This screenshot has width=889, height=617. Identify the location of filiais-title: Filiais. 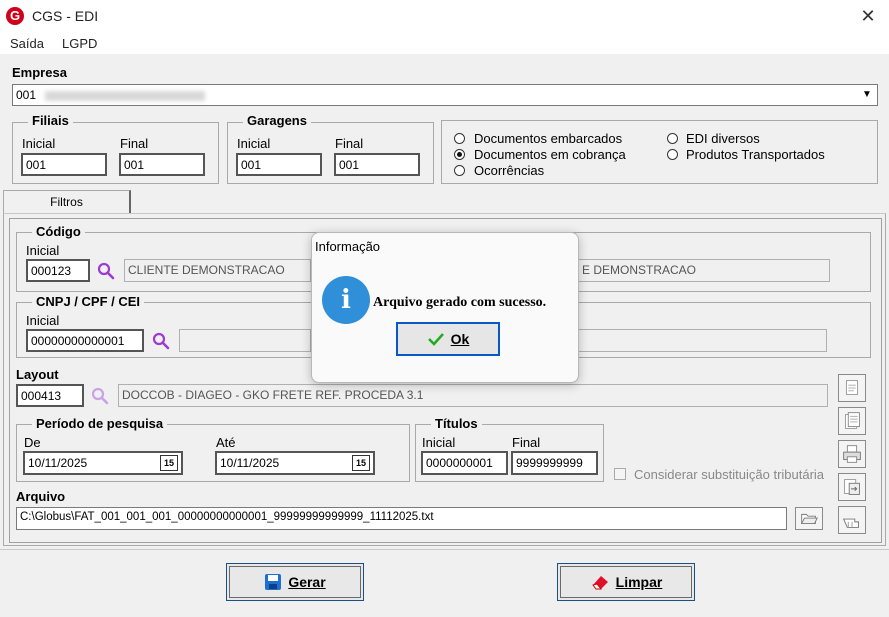
(50, 120).